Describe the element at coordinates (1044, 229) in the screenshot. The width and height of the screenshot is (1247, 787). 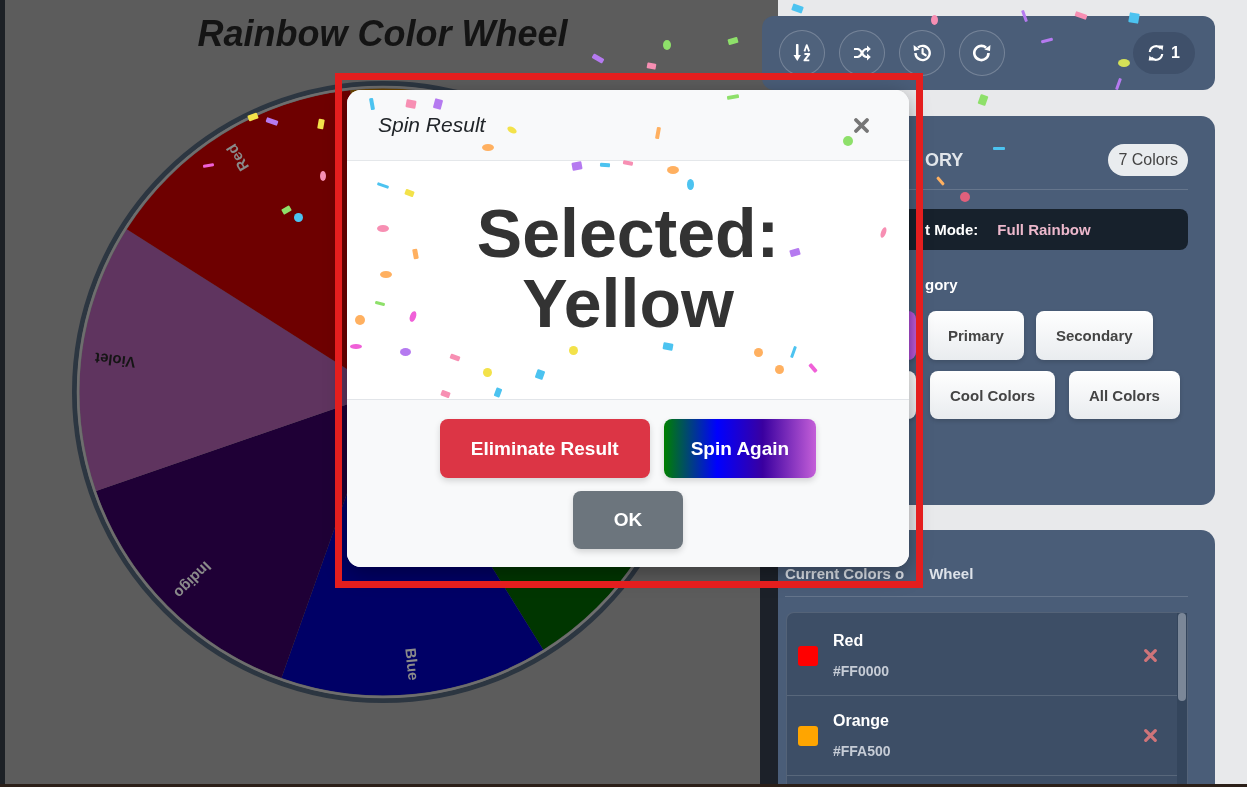
I see `mode-value: Full Rainbow` at that location.